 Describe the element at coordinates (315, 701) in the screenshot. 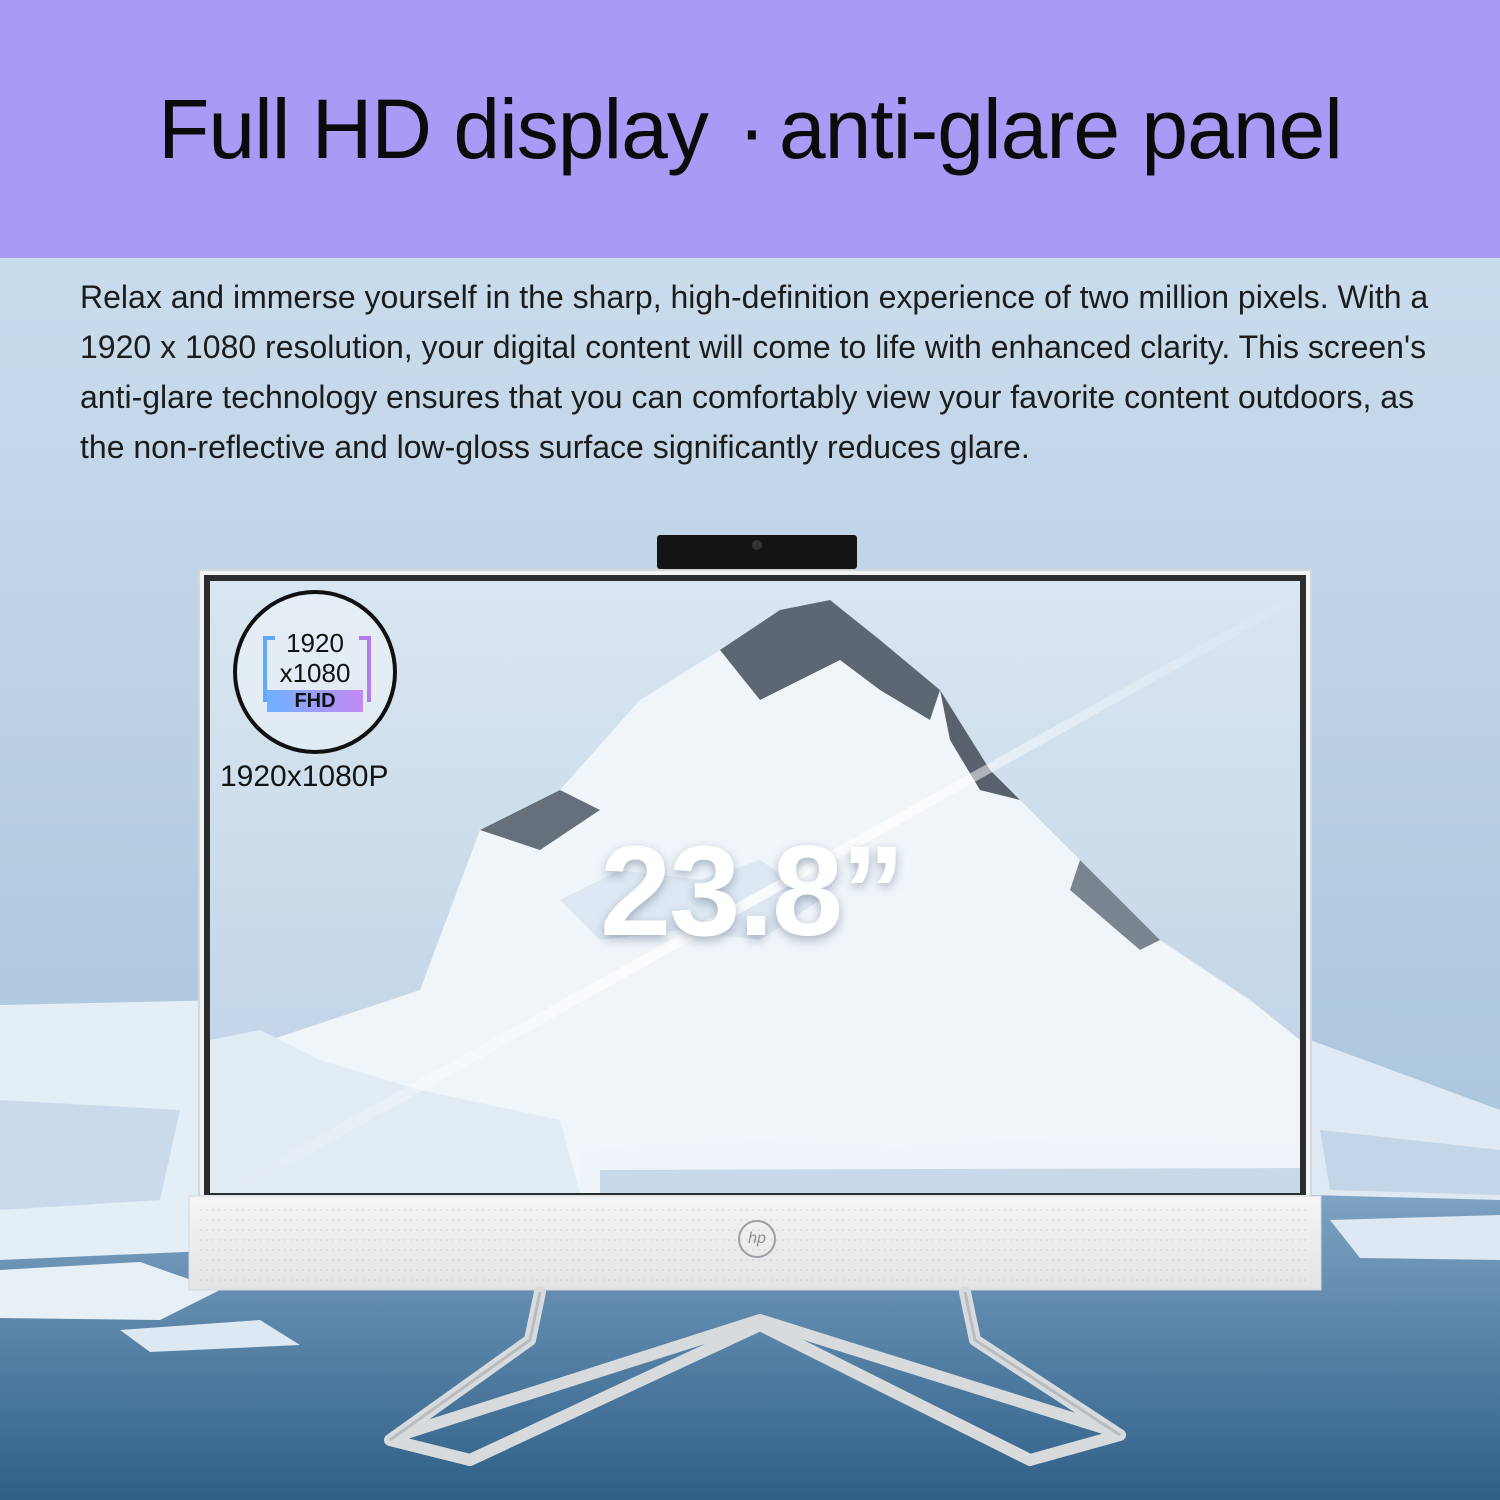

I see `fhd-tag: FHD` at that location.